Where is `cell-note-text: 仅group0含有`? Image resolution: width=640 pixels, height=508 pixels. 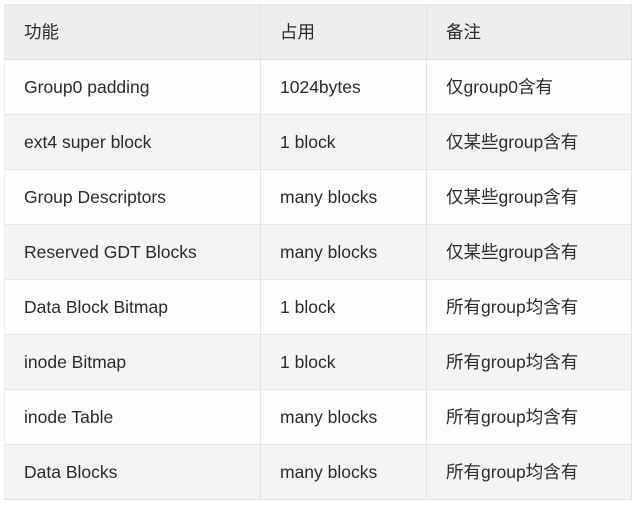
cell-note-text: 仅group0含有 is located at coordinates (499, 87).